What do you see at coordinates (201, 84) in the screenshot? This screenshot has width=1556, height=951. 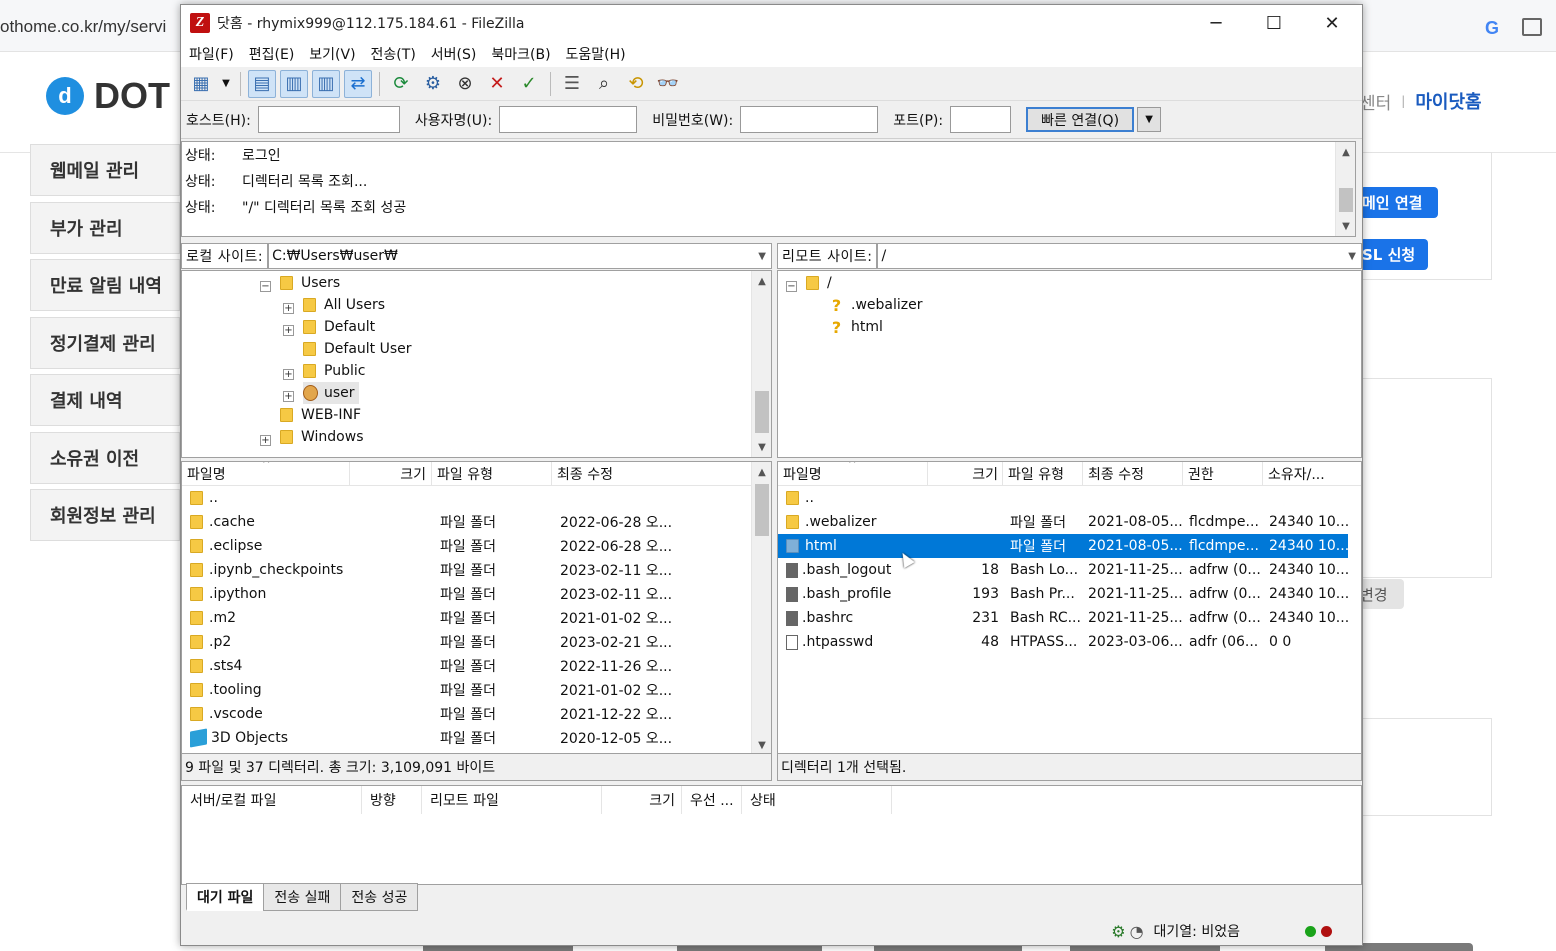 I see `site-manager-icon: ▦` at bounding box center [201, 84].